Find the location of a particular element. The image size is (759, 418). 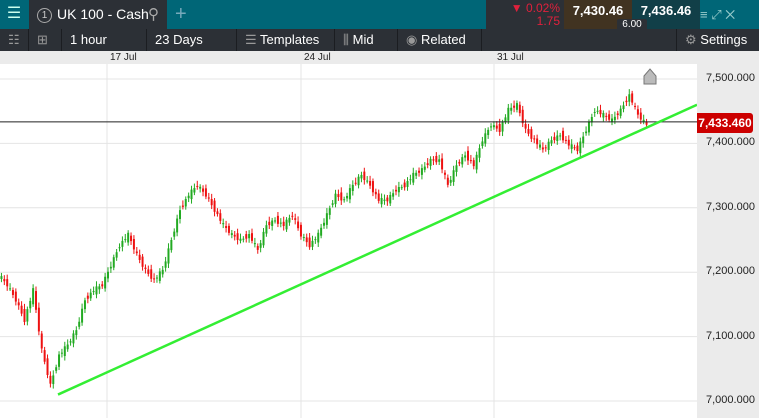

instrument-name: UK 100 - Cash is located at coordinates (103, 14).